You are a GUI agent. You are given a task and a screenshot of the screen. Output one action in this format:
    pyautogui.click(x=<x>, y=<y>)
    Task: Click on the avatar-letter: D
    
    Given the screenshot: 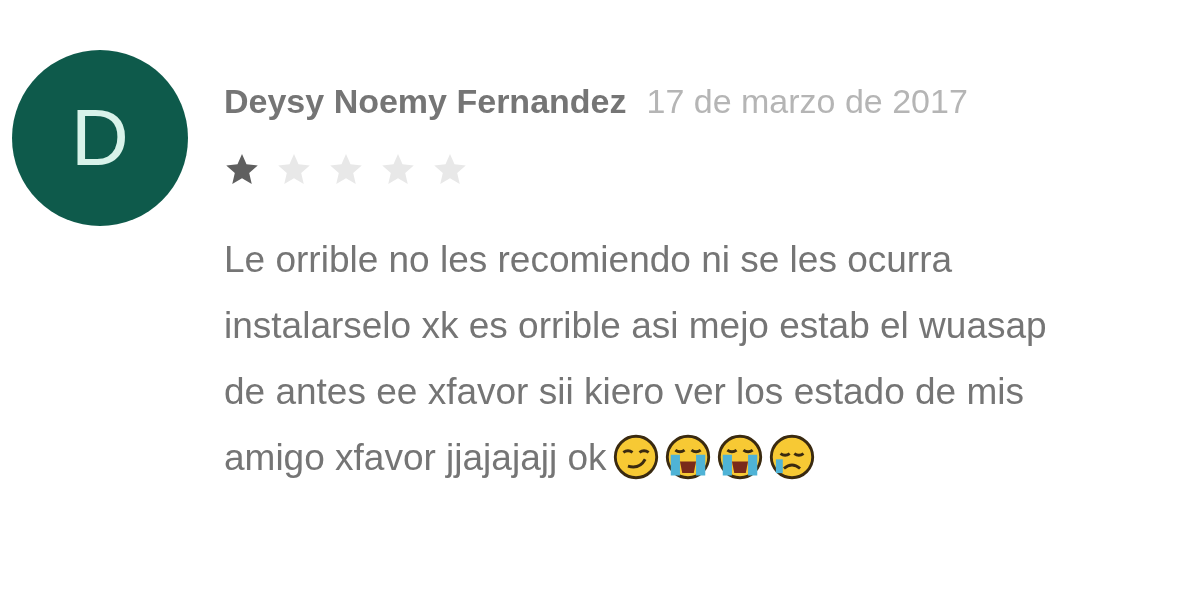 What is the action you would take?
    pyautogui.click(x=100, y=138)
    